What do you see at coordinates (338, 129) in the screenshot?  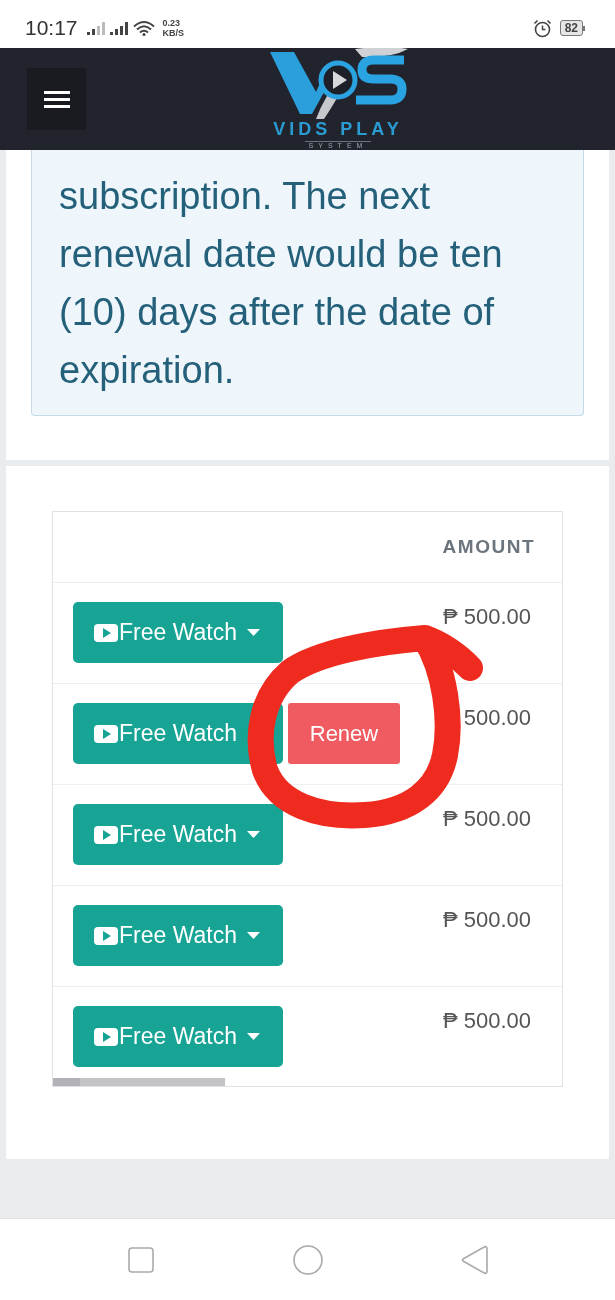 I see `logo-title: VIDS PLAY` at bounding box center [338, 129].